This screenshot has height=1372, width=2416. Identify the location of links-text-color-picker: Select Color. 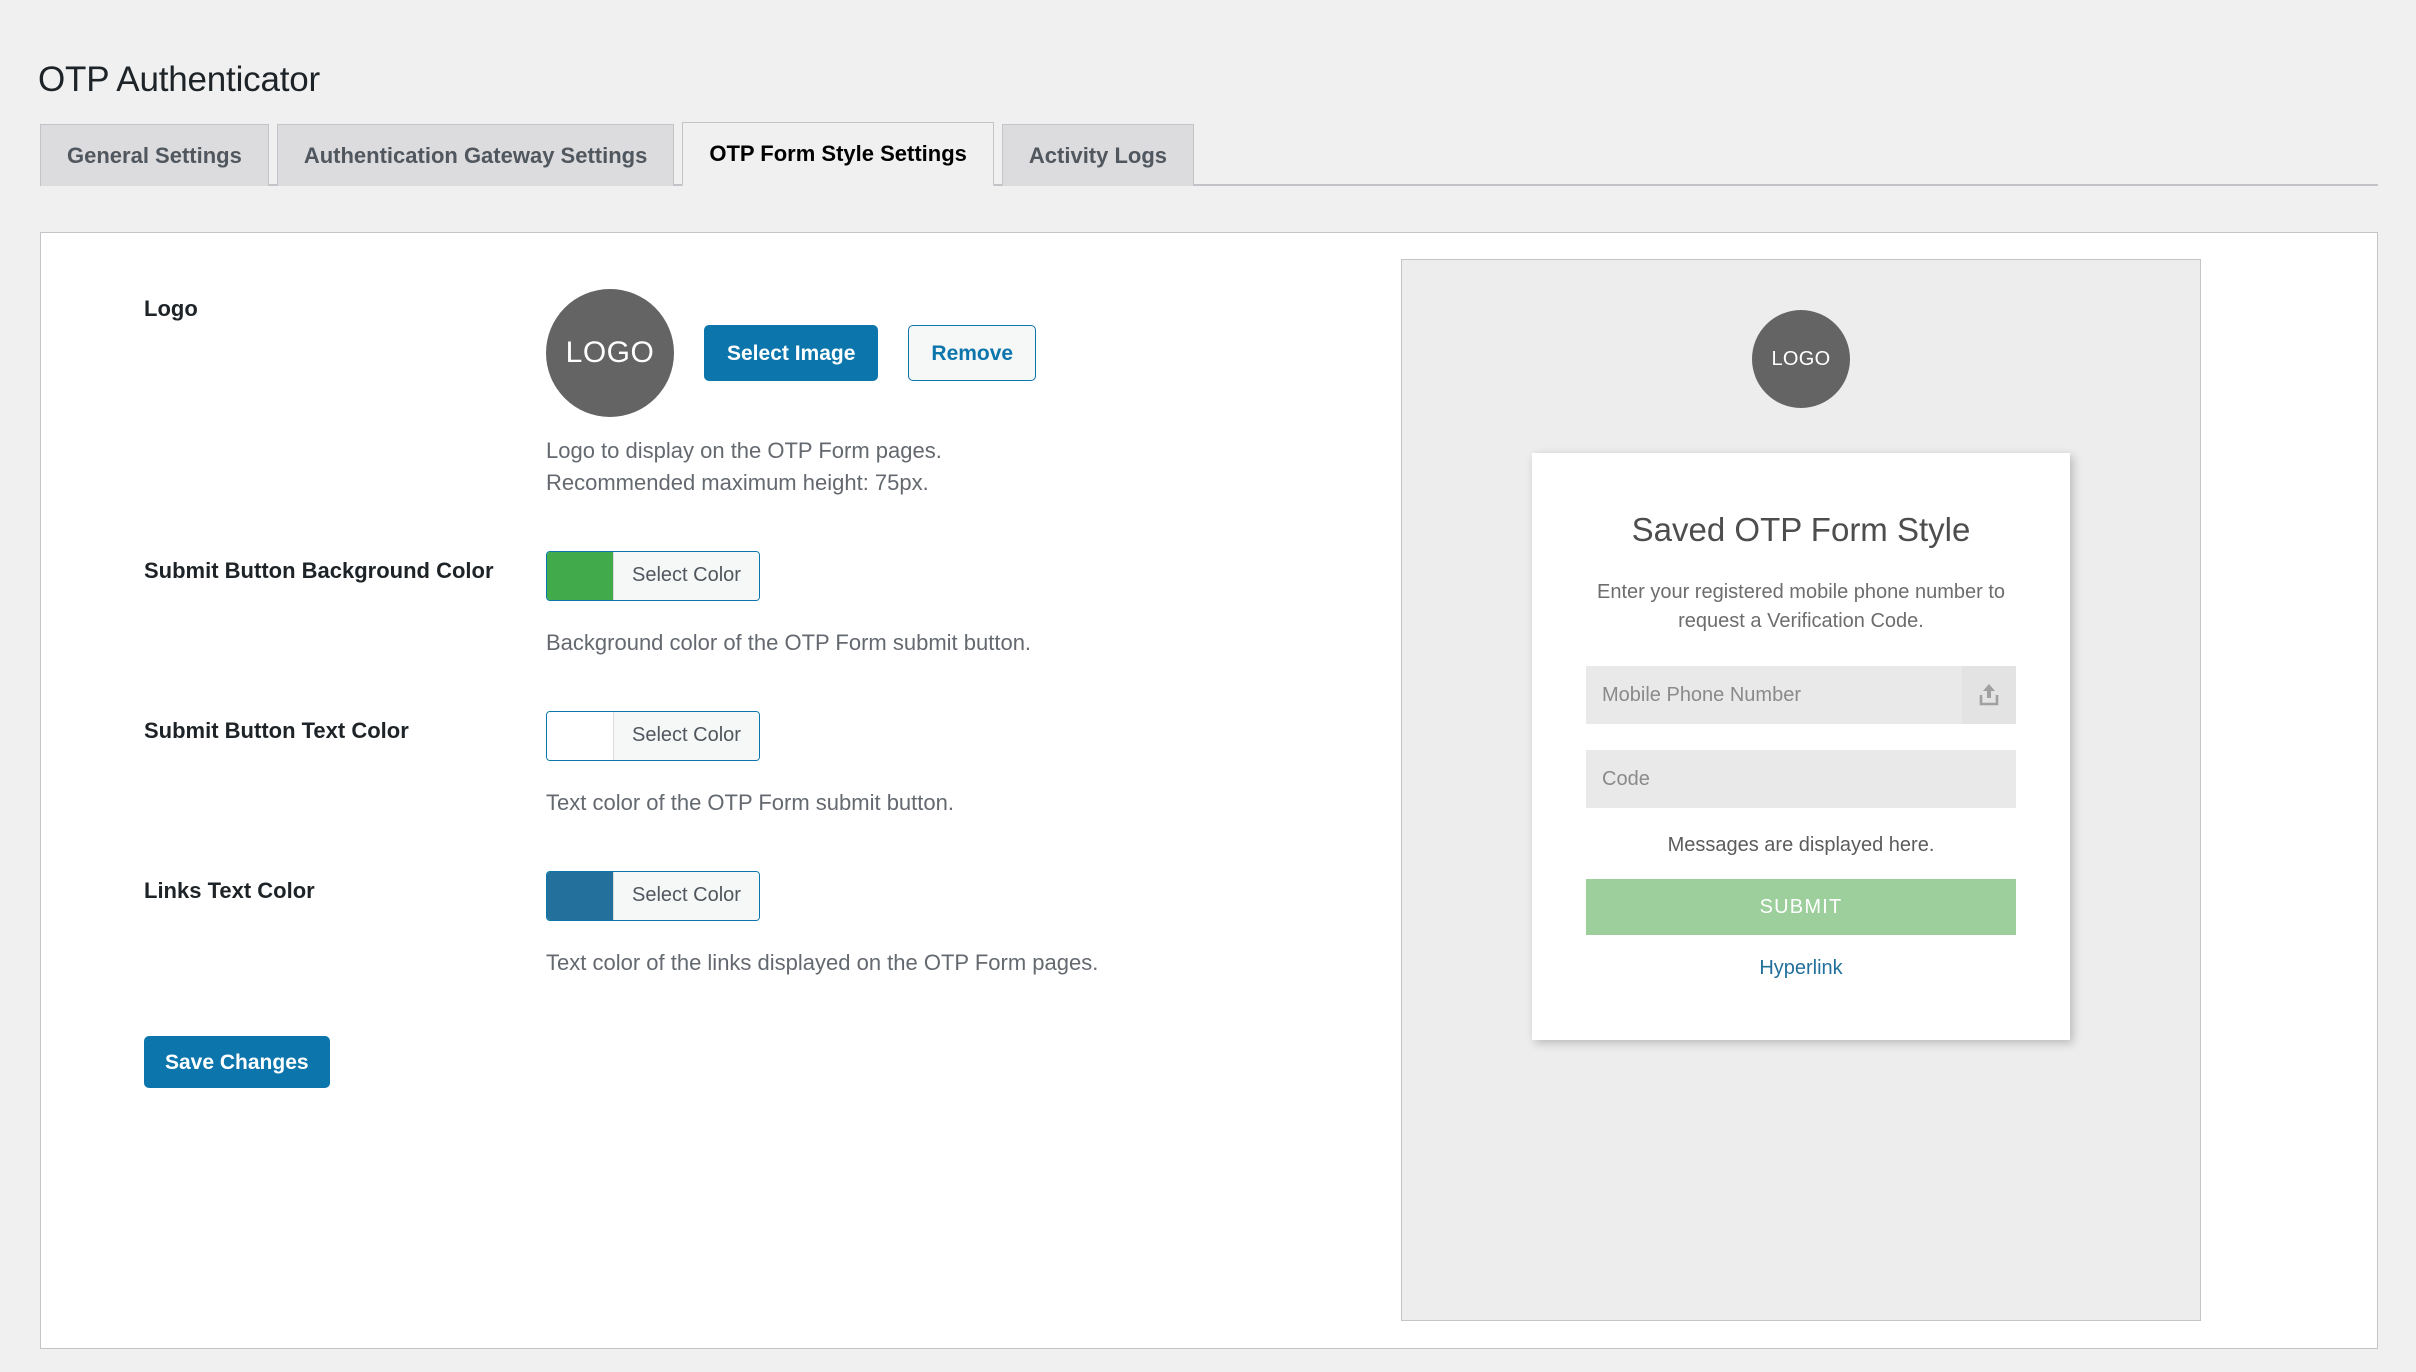
(653, 895).